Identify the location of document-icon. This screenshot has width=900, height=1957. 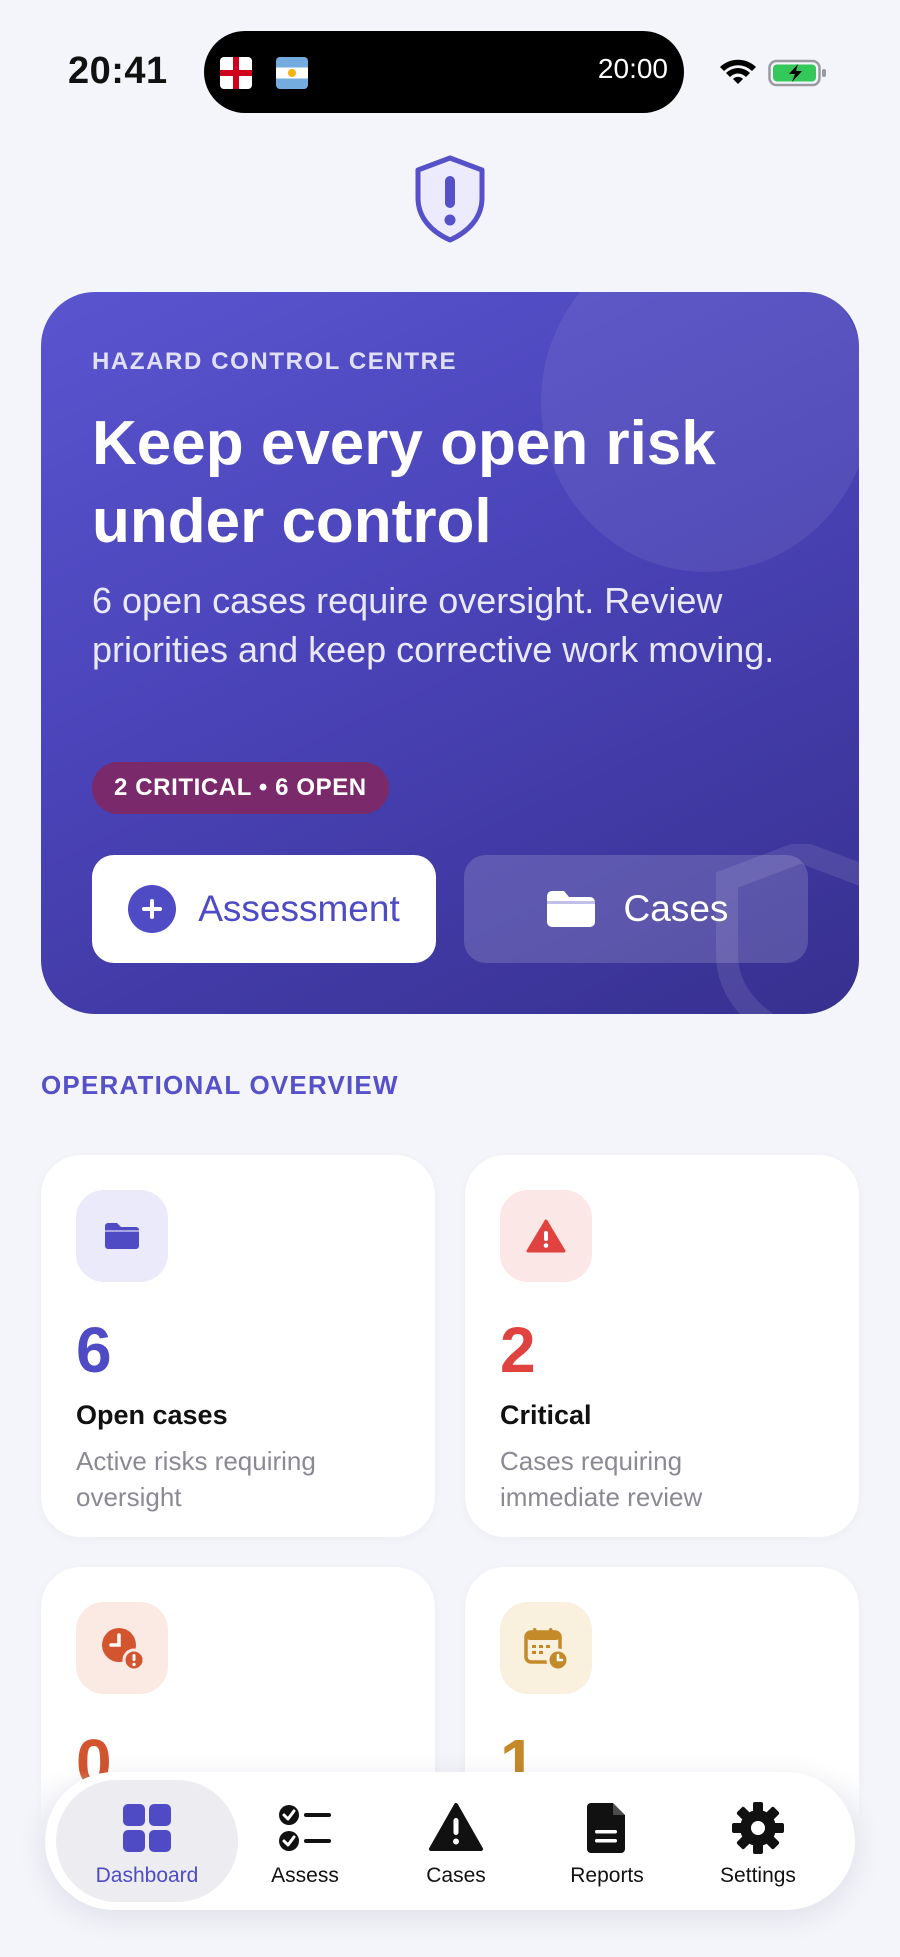
(606, 1828).